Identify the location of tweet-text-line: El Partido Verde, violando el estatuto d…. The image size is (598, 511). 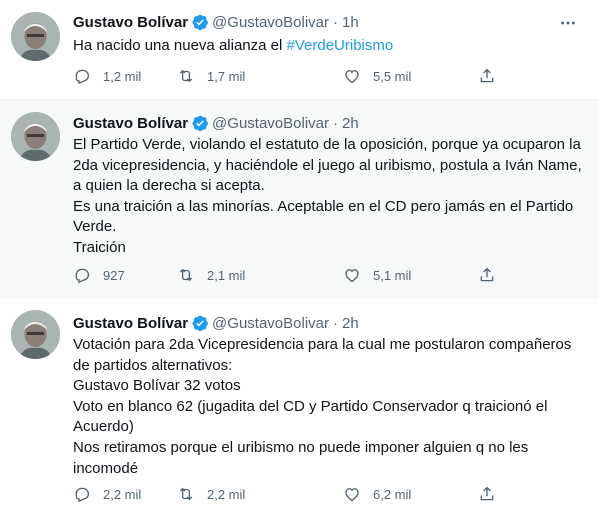
(327, 144).